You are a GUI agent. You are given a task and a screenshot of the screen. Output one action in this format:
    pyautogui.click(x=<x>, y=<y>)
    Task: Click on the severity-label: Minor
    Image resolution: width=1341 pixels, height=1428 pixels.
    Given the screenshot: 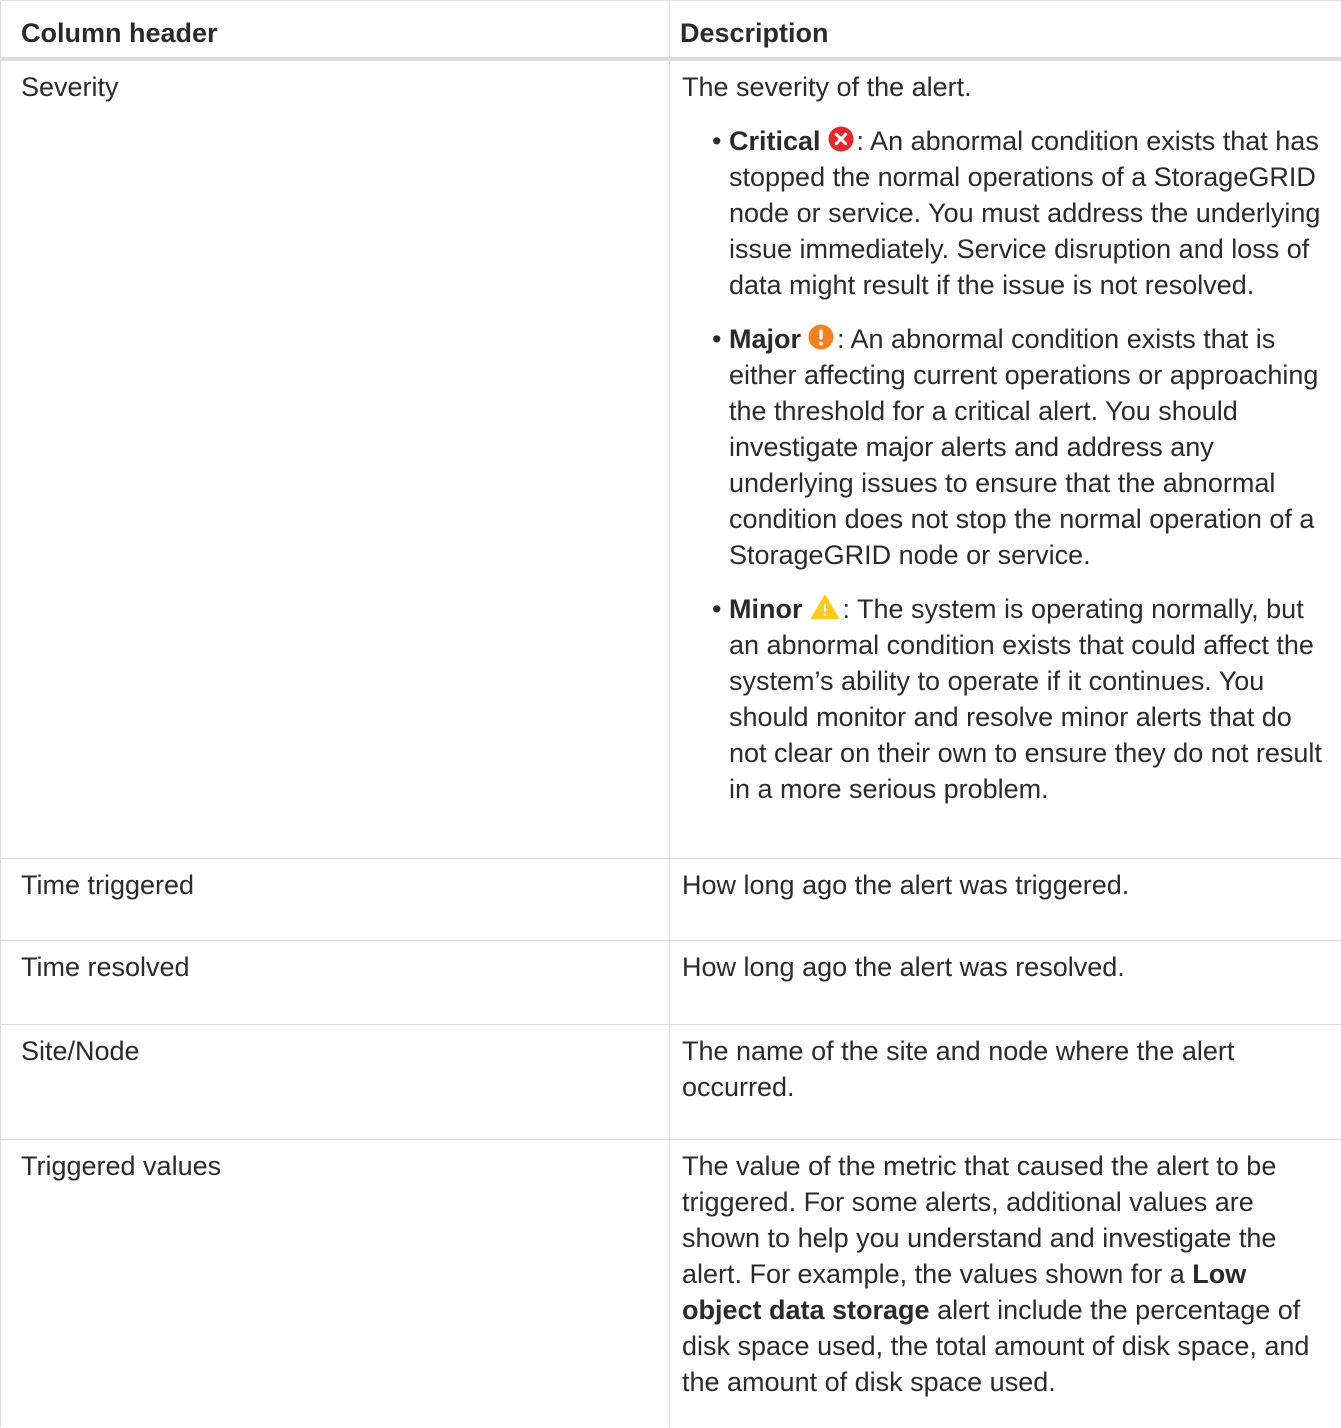 What is the action you would take?
    pyautogui.click(x=766, y=608)
    